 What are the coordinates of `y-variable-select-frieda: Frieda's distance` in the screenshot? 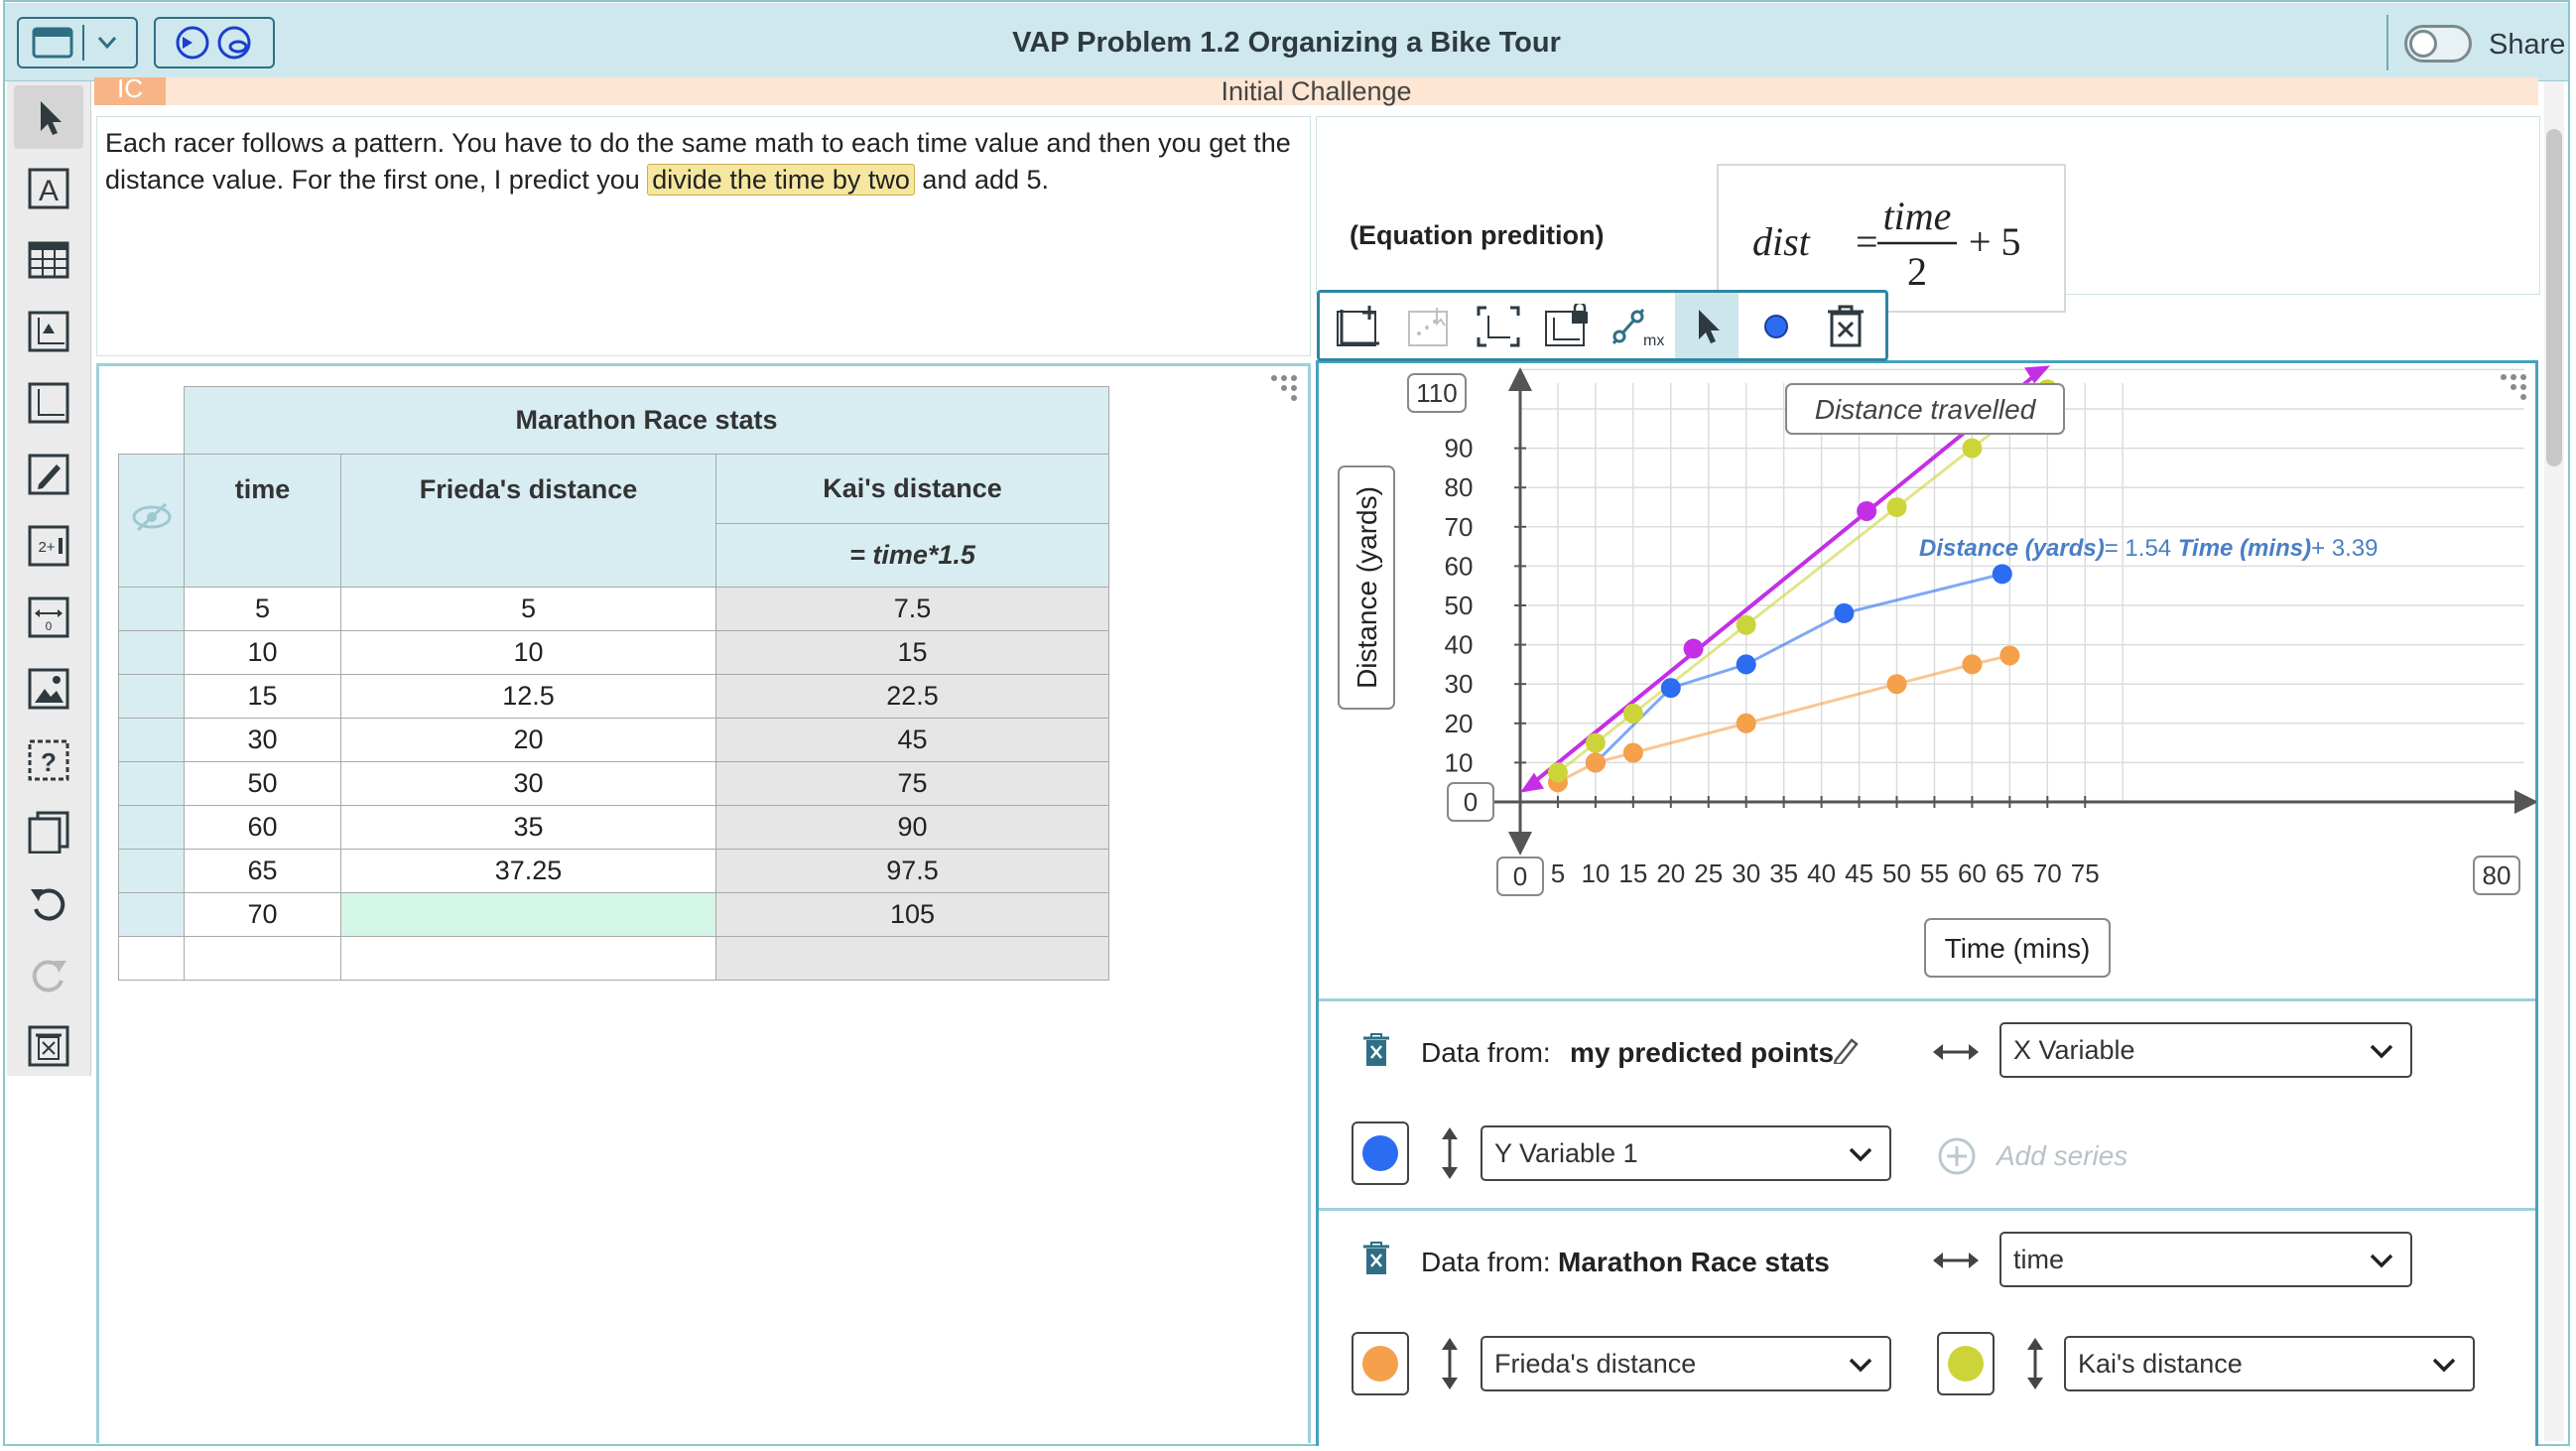 It's located at (1686, 1363).